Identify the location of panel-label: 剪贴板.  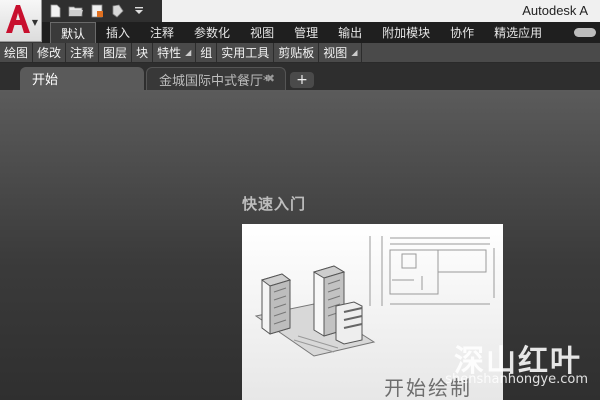
(296, 53).